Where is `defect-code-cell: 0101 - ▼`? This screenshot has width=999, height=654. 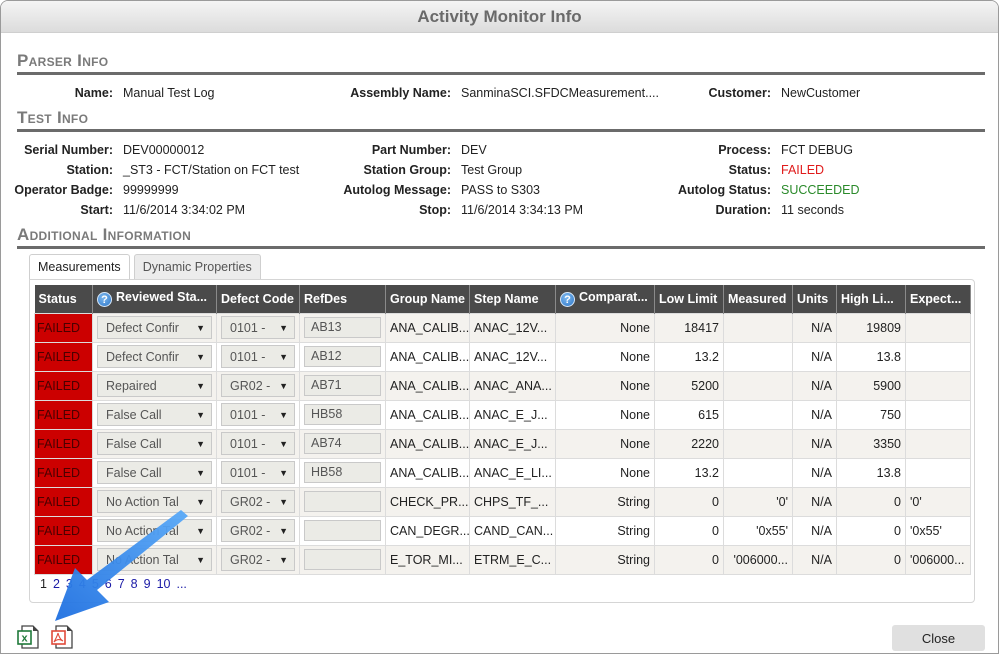
defect-code-cell: 0101 - ▼ is located at coordinates (258, 472).